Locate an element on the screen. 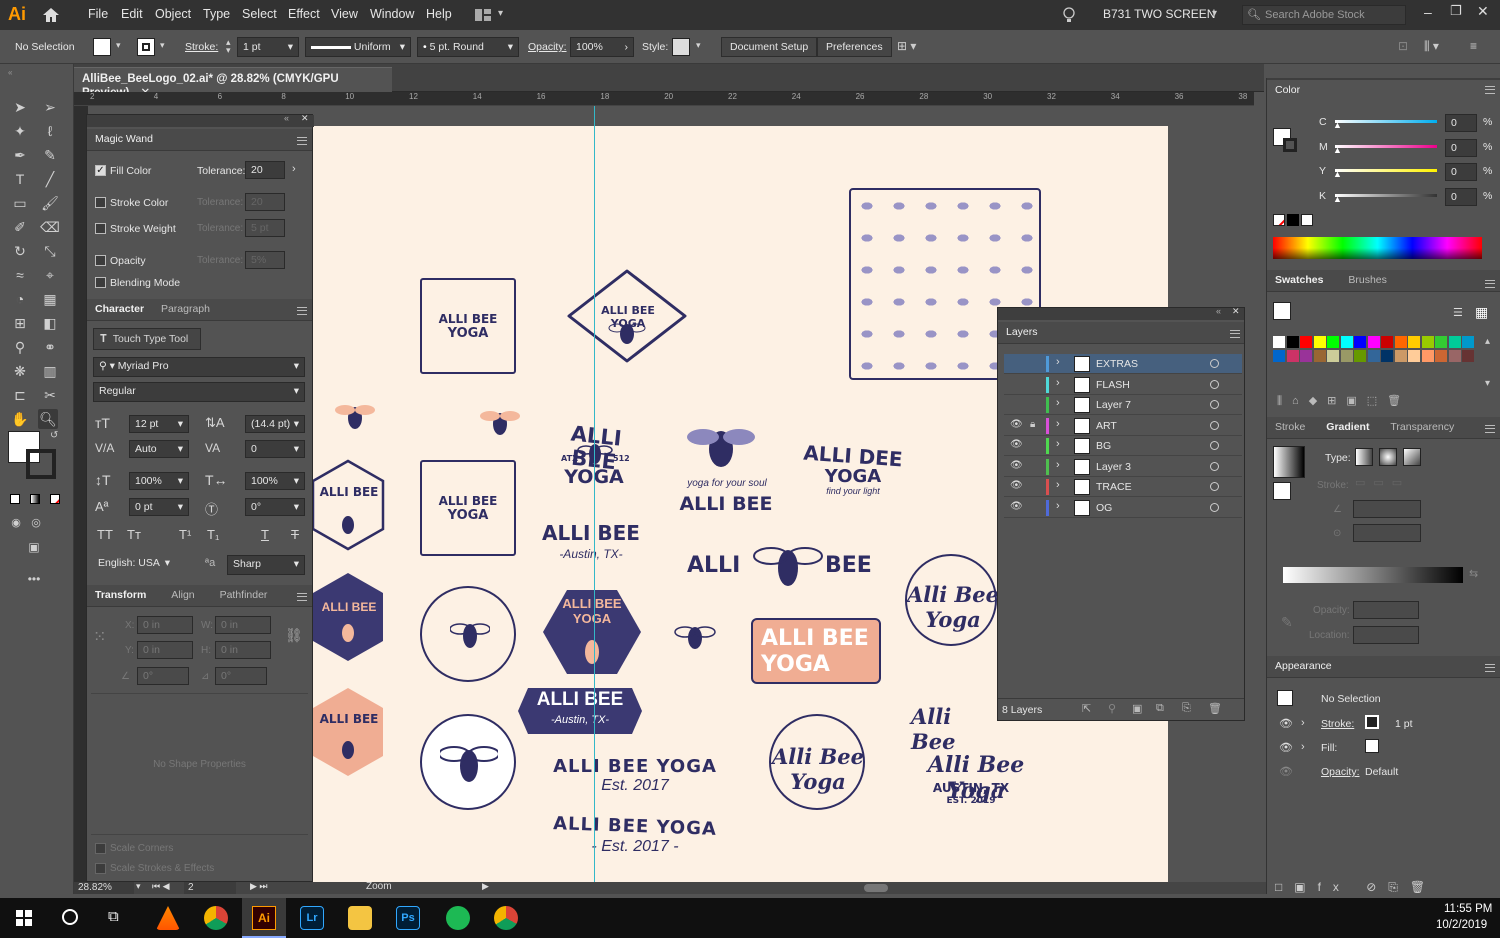 The image size is (1500, 938). layers-header: Layers is located at coordinates (1121, 333).